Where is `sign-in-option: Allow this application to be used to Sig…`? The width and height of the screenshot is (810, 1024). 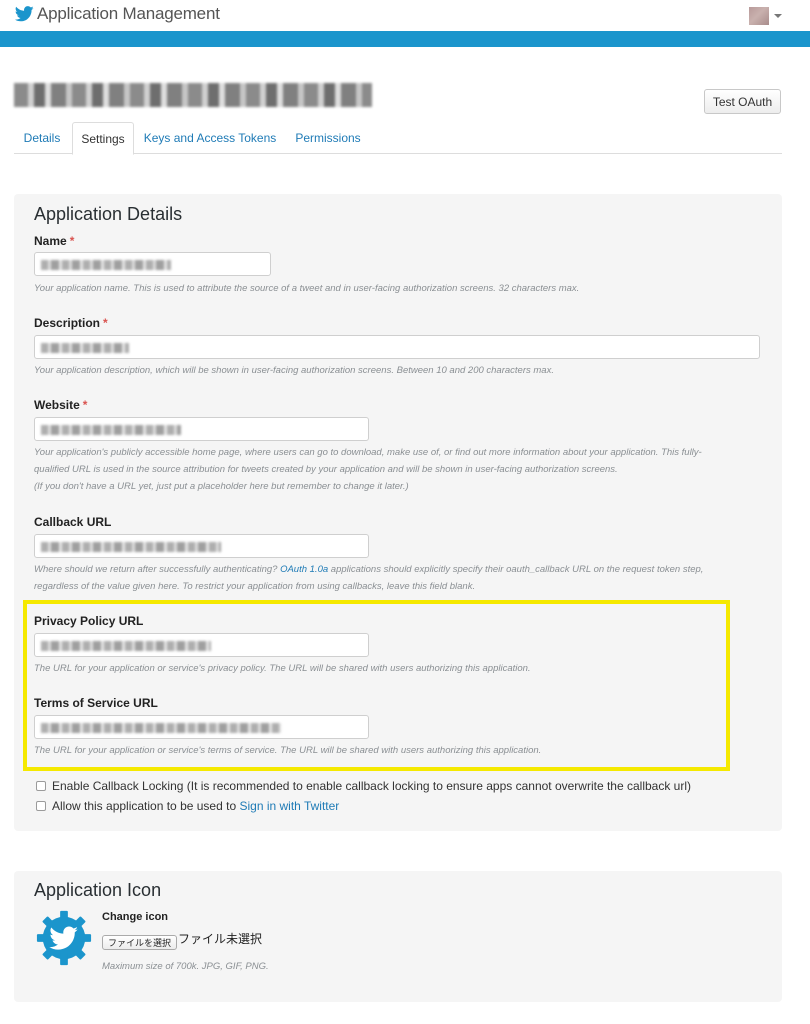 sign-in-option: Allow this application to be used to Sig… is located at coordinates (187, 806).